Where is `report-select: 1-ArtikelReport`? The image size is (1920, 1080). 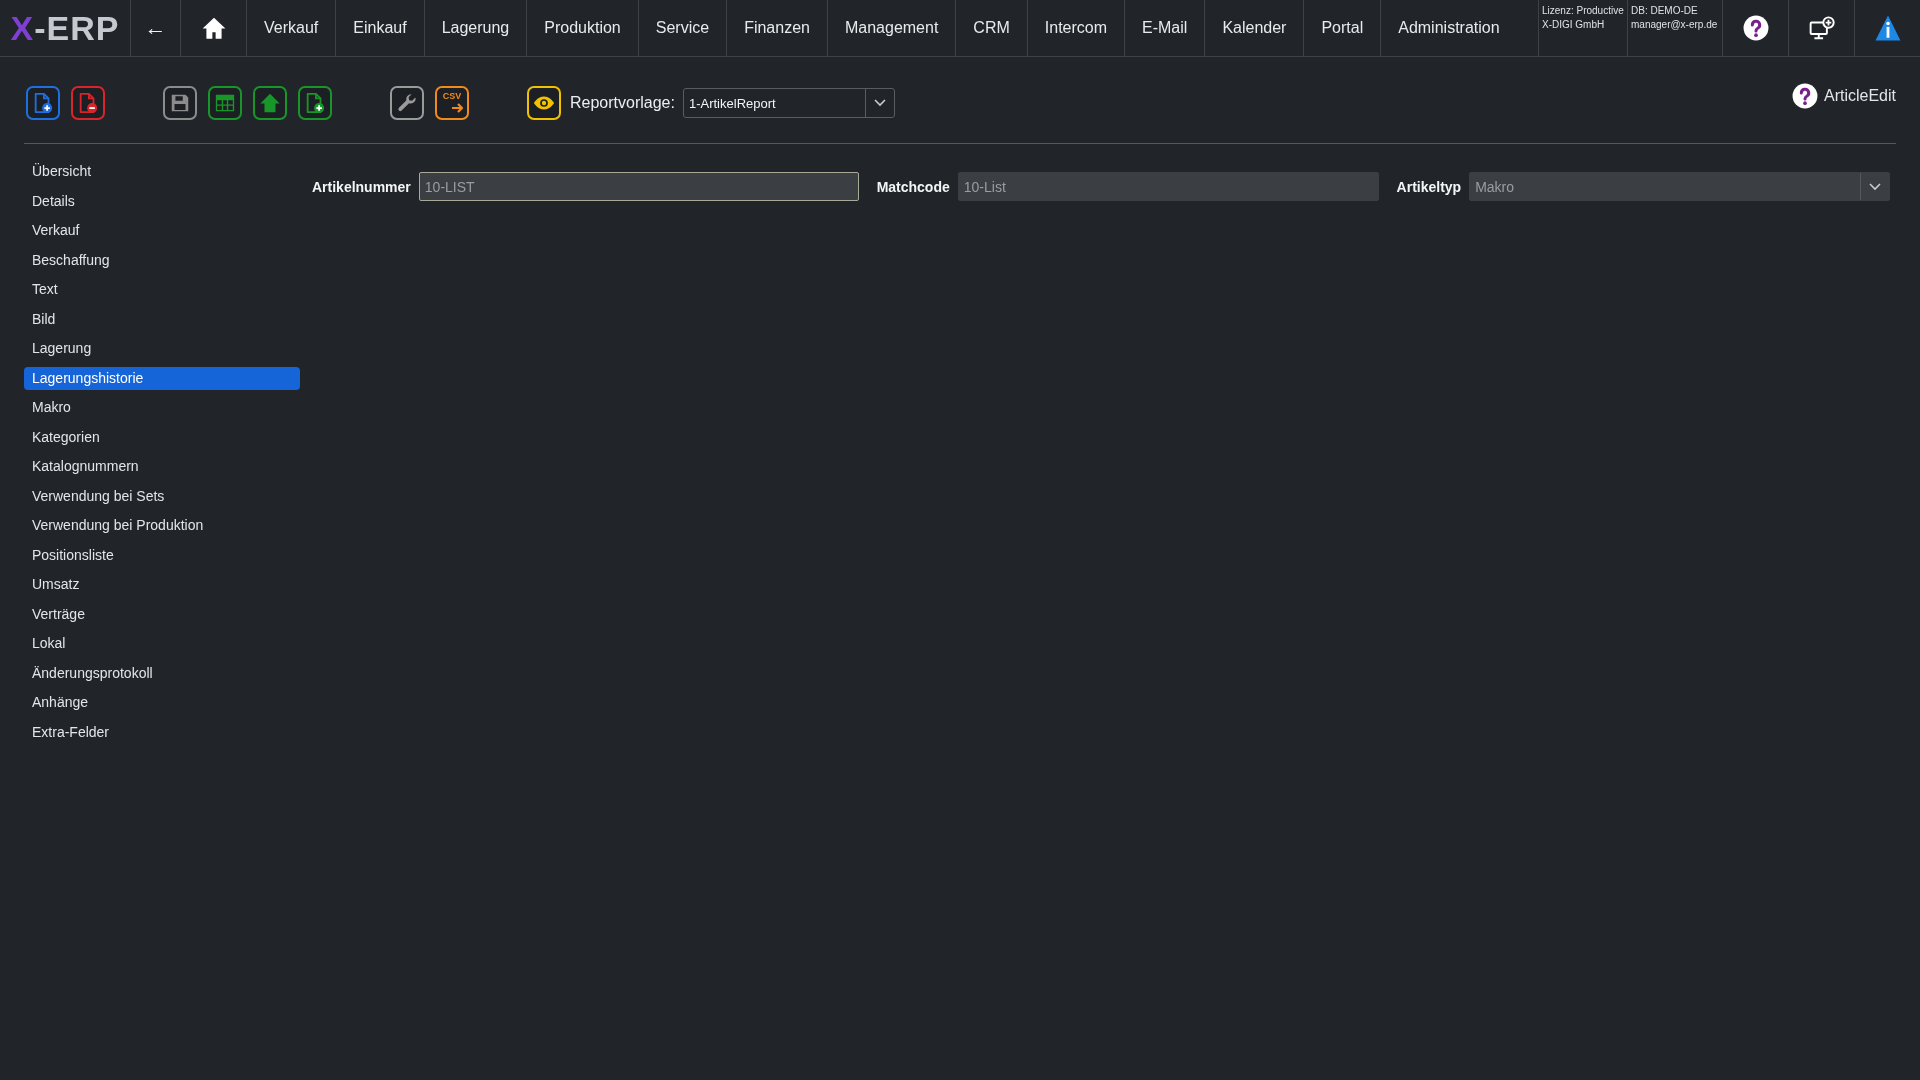 report-select: 1-ArtikelReport is located at coordinates (788, 103).